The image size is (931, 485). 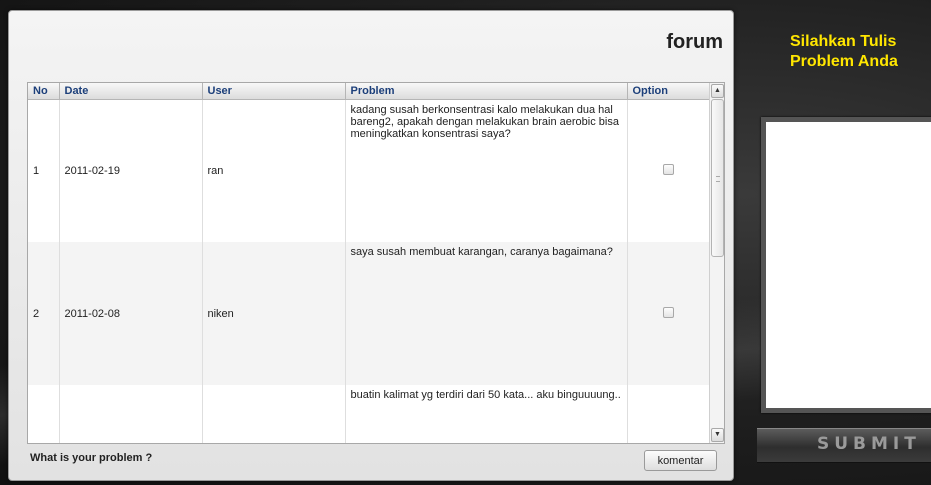 I want to click on row-date: 2011-02-08, so click(x=131, y=313).